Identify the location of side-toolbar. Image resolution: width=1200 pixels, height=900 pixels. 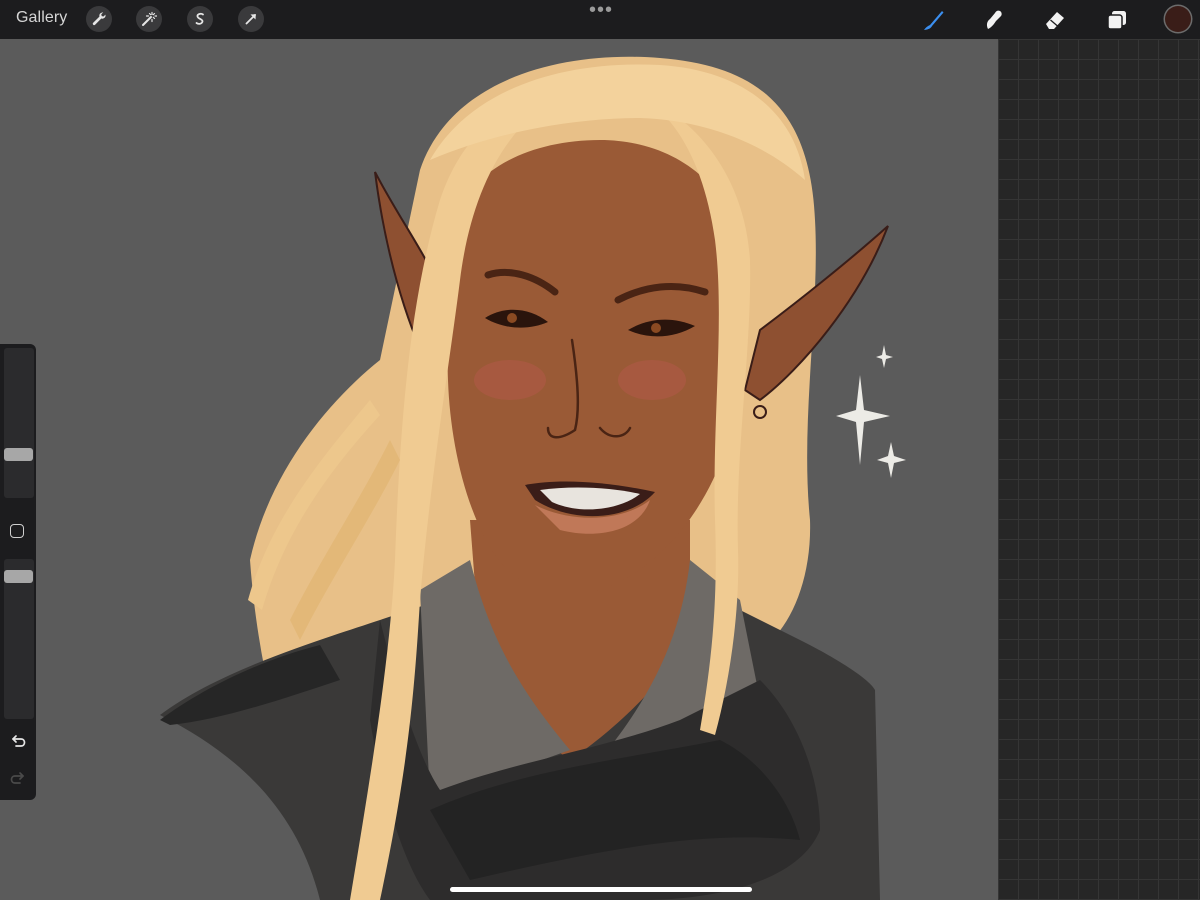
(18, 572).